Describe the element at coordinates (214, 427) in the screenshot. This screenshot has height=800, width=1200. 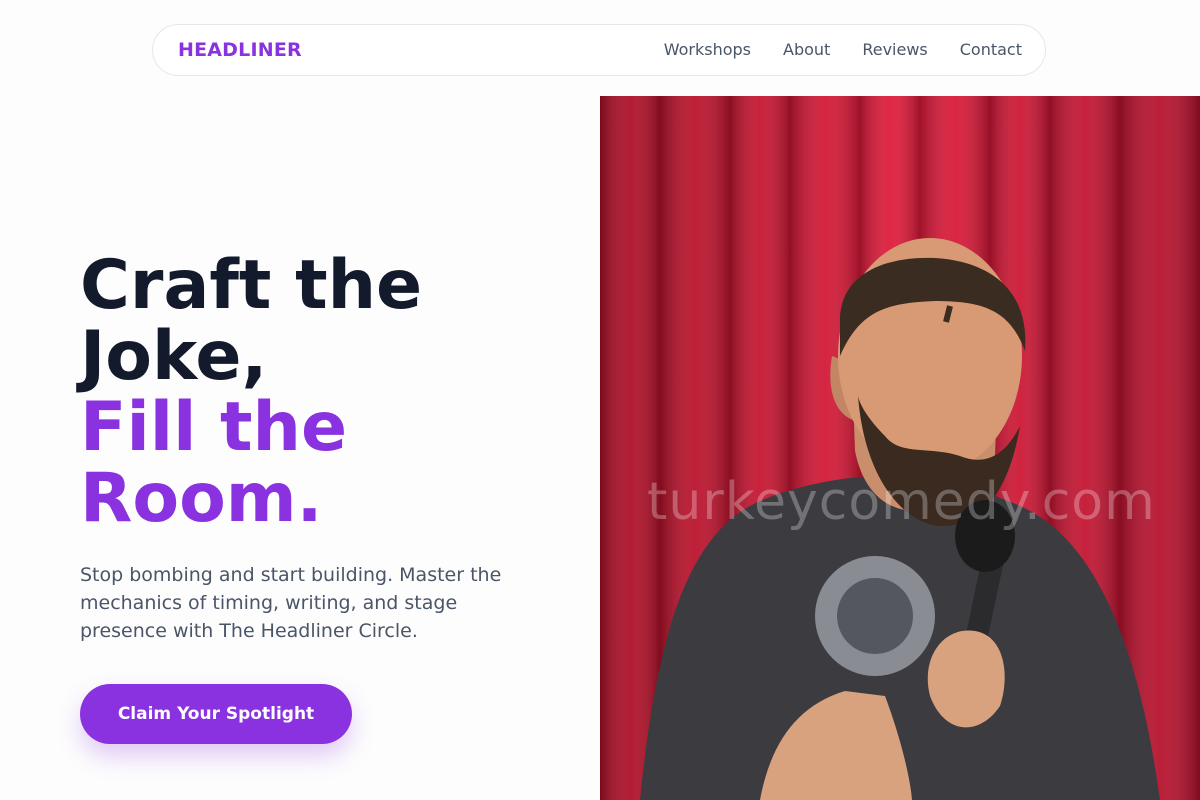
I see `hero-title-accent-line: Fill the` at that location.